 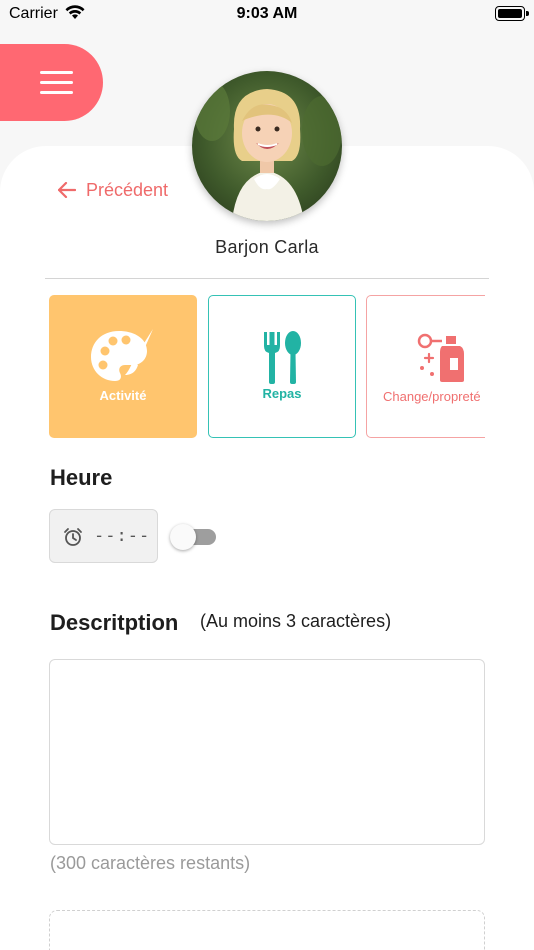 I want to click on time-input: --:--, so click(x=103, y=536).